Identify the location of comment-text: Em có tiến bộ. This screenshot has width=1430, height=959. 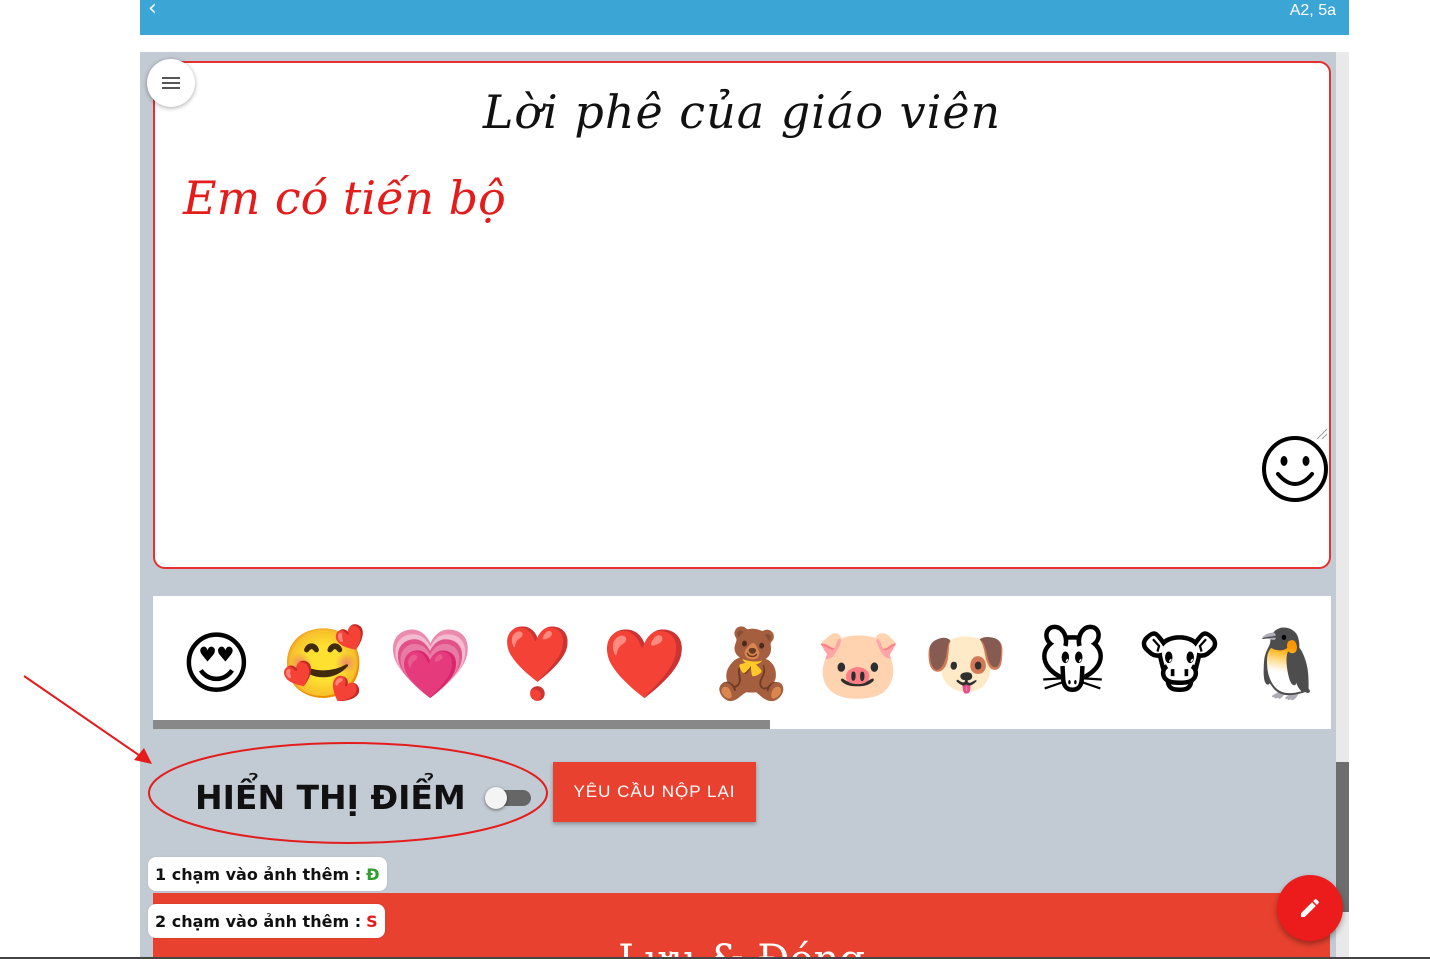
(344, 198).